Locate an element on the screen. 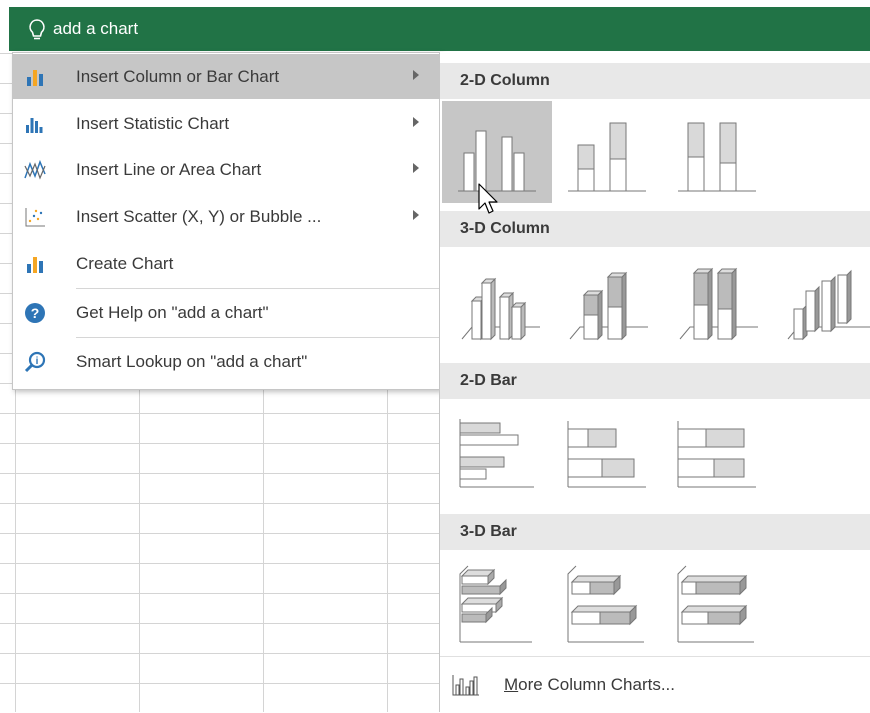 The height and width of the screenshot is (713, 870). stacked-bar-icon is located at coordinates (607, 452).